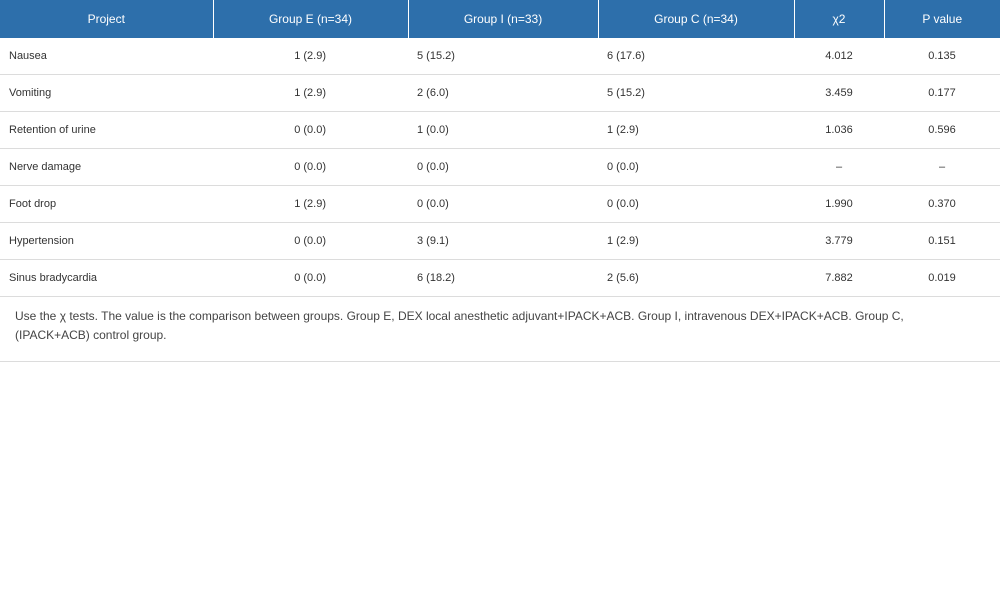  What do you see at coordinates (839, 130) in the screenshot?
I see `cell-chi-square: 1.036` at bounding box center [839, 130].